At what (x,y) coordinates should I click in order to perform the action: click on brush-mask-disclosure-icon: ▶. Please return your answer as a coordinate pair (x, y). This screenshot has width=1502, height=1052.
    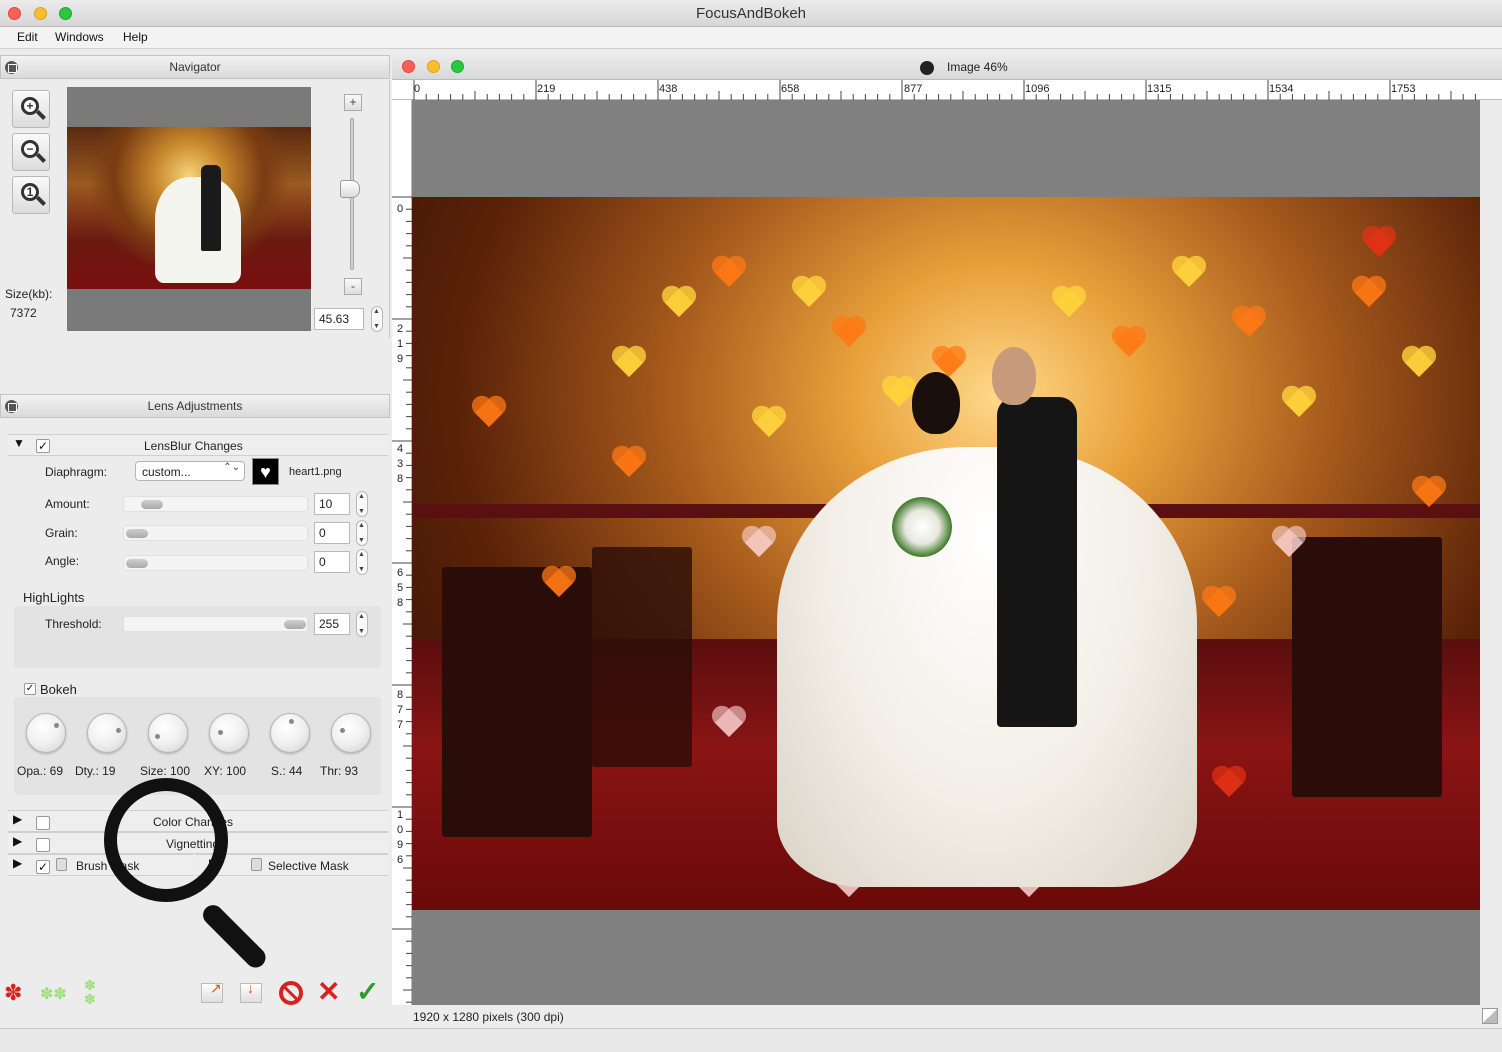
    Looking at the image, I should click on (17, 863).